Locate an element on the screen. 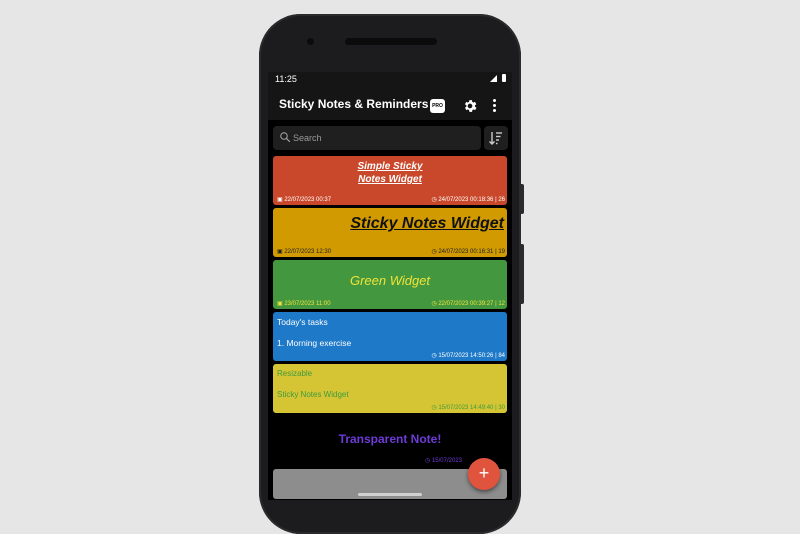 This screenshot has height=534, width=800. earpiece-speaker is located at coordinates (391, 41).